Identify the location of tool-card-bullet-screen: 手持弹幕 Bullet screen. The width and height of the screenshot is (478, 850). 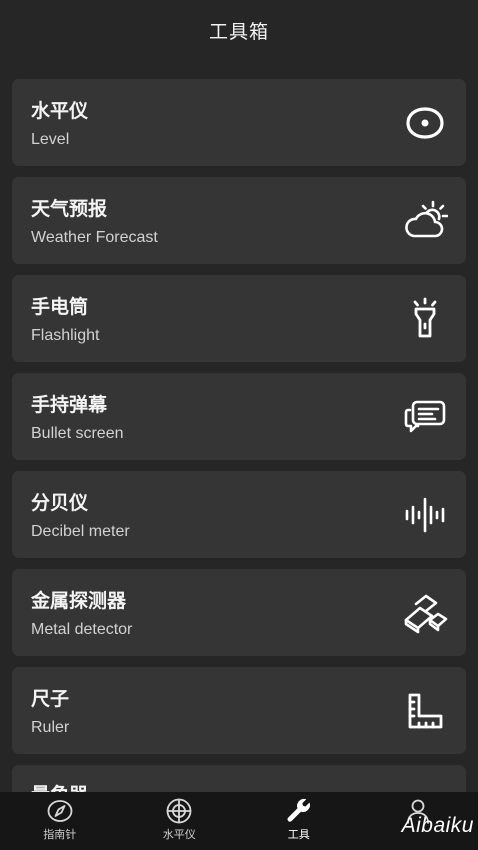
(239, 416).